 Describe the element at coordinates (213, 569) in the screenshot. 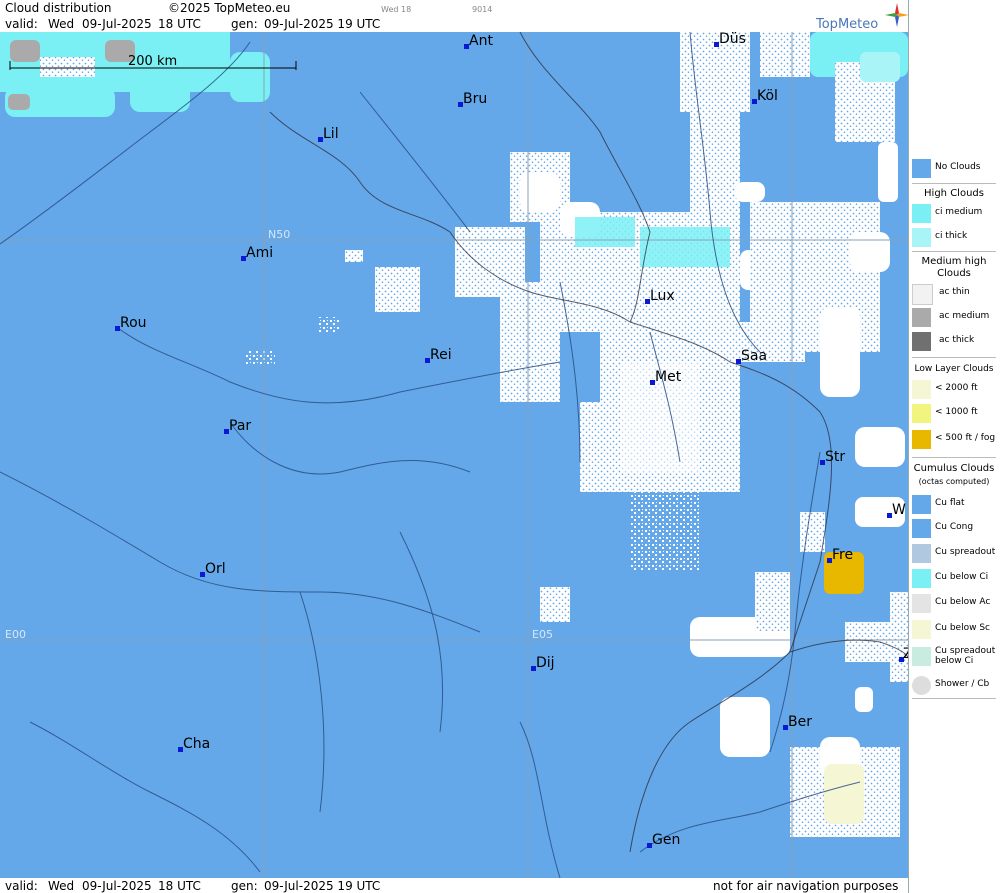

I see `city-marker: Orl` at that location.